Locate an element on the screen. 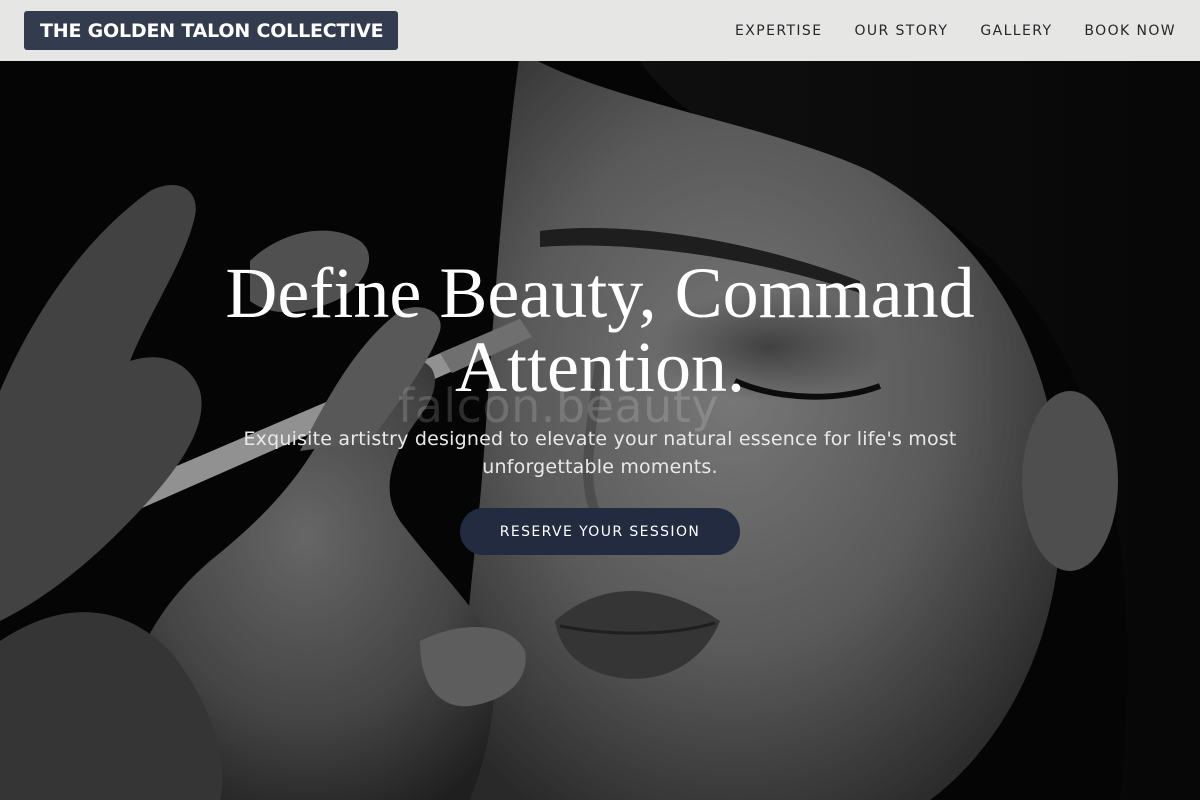 The width and height of the screenshot is (1200, 800). reserve-session-button: RESERVE YOUR SESSION is located at coordinates (600, 531).